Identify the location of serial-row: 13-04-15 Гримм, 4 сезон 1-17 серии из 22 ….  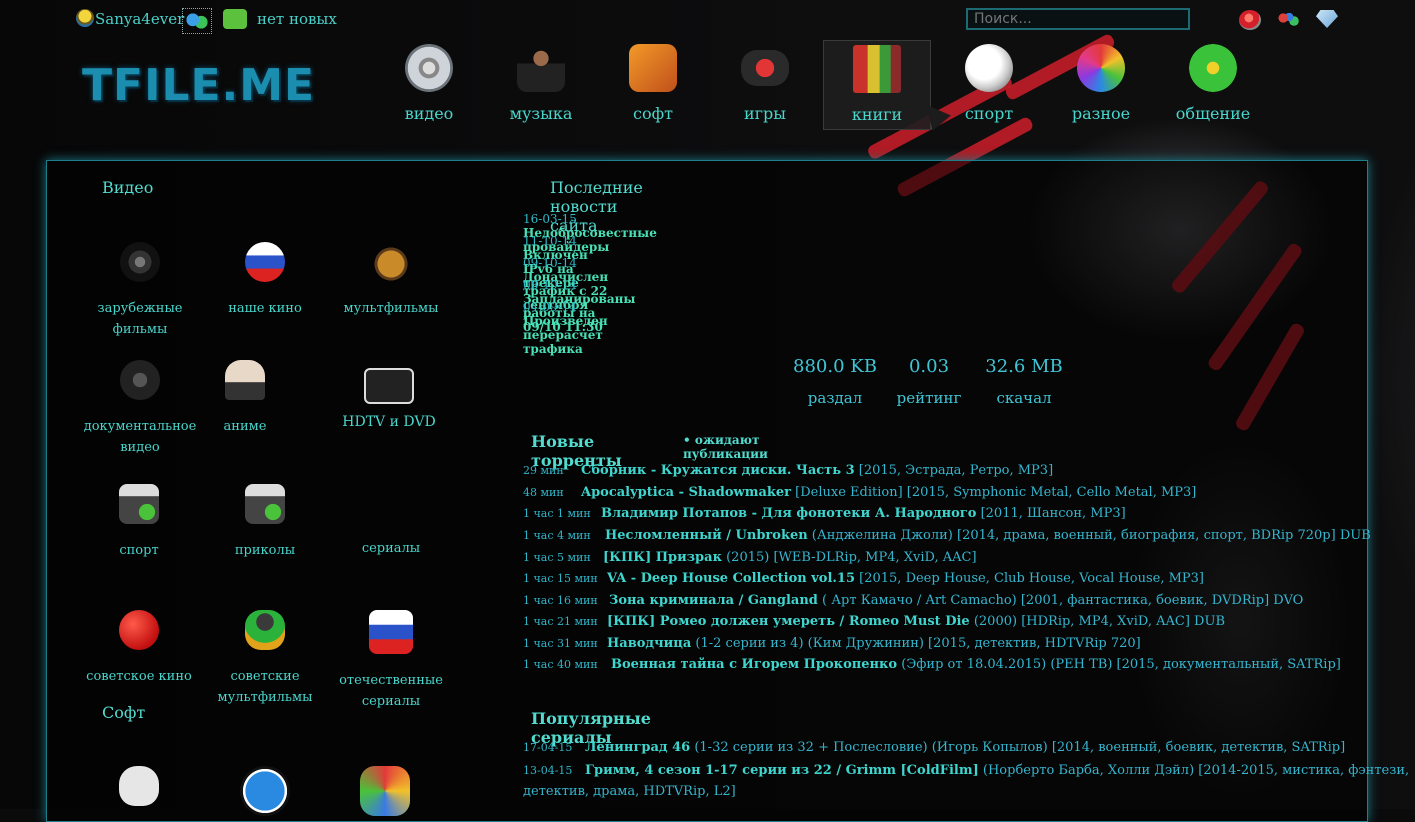
(966, 770).